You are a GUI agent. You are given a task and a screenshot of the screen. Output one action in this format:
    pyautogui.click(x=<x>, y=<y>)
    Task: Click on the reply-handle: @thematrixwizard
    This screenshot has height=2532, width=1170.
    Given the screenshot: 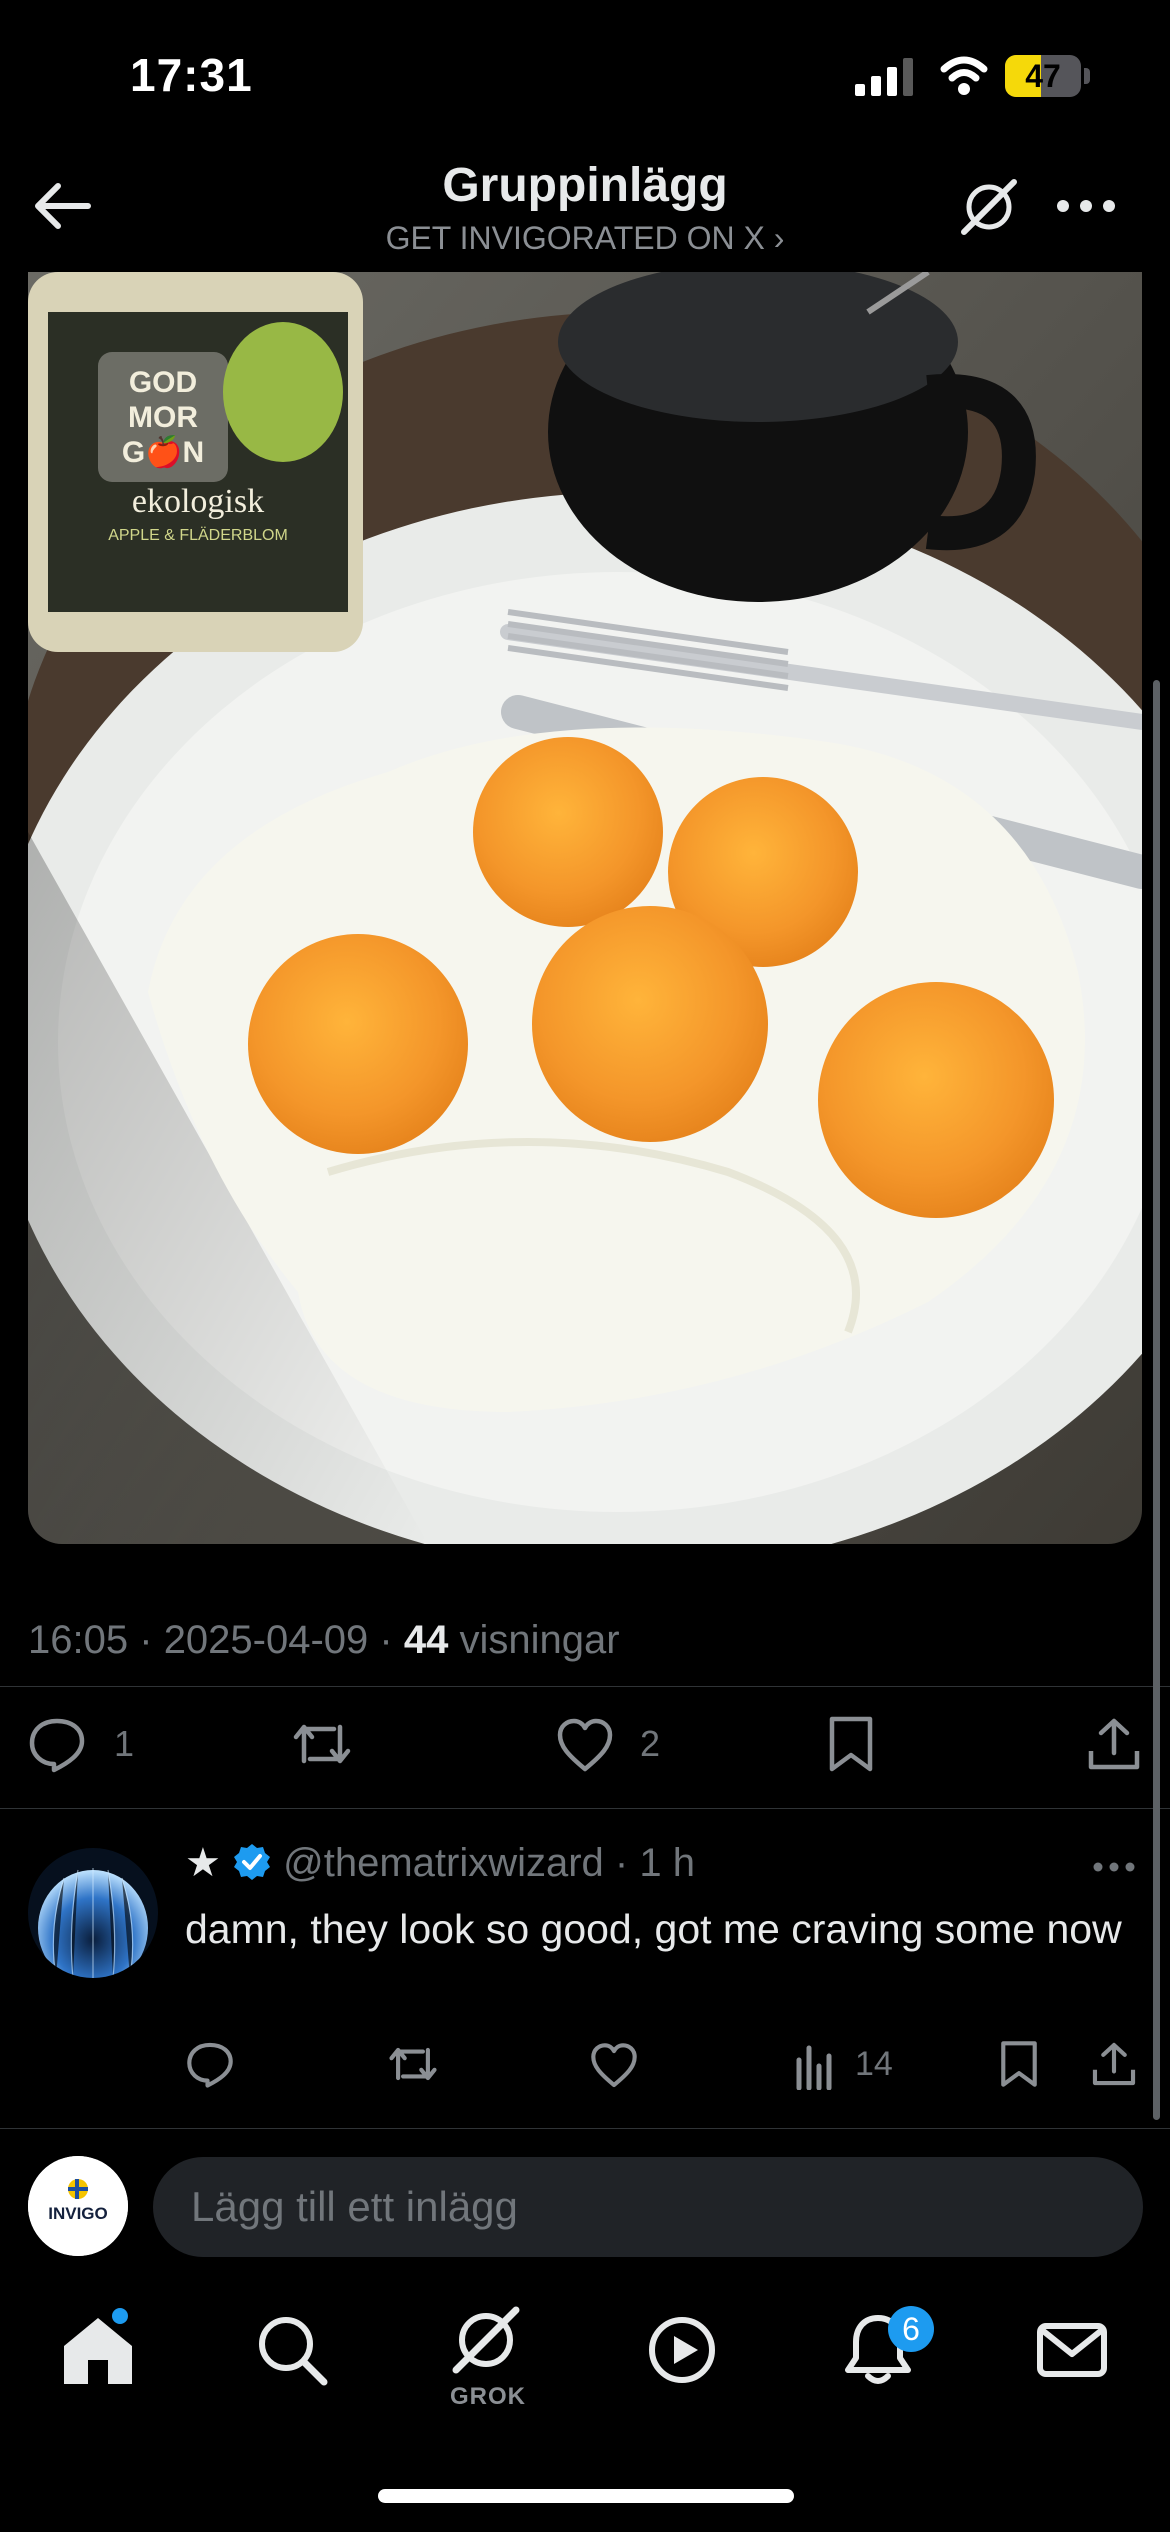 What is the action you would take?
    pyautogui.click(x=443, y=1863)
    